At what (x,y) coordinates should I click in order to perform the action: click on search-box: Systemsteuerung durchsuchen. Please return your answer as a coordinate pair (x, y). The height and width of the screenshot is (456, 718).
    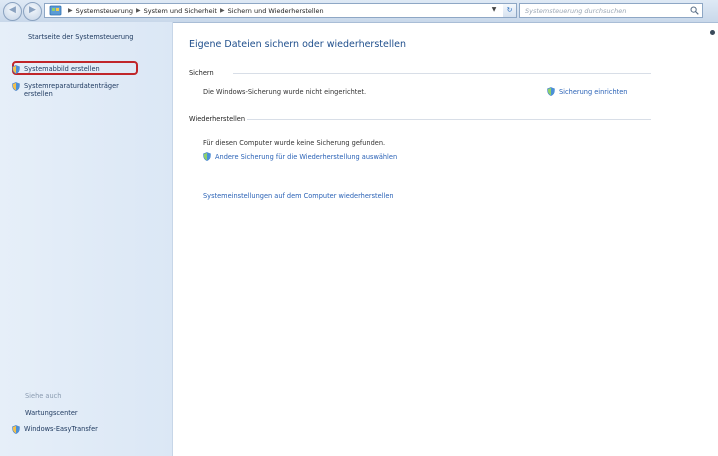
    Looking at the image, I should click on (611, 10).